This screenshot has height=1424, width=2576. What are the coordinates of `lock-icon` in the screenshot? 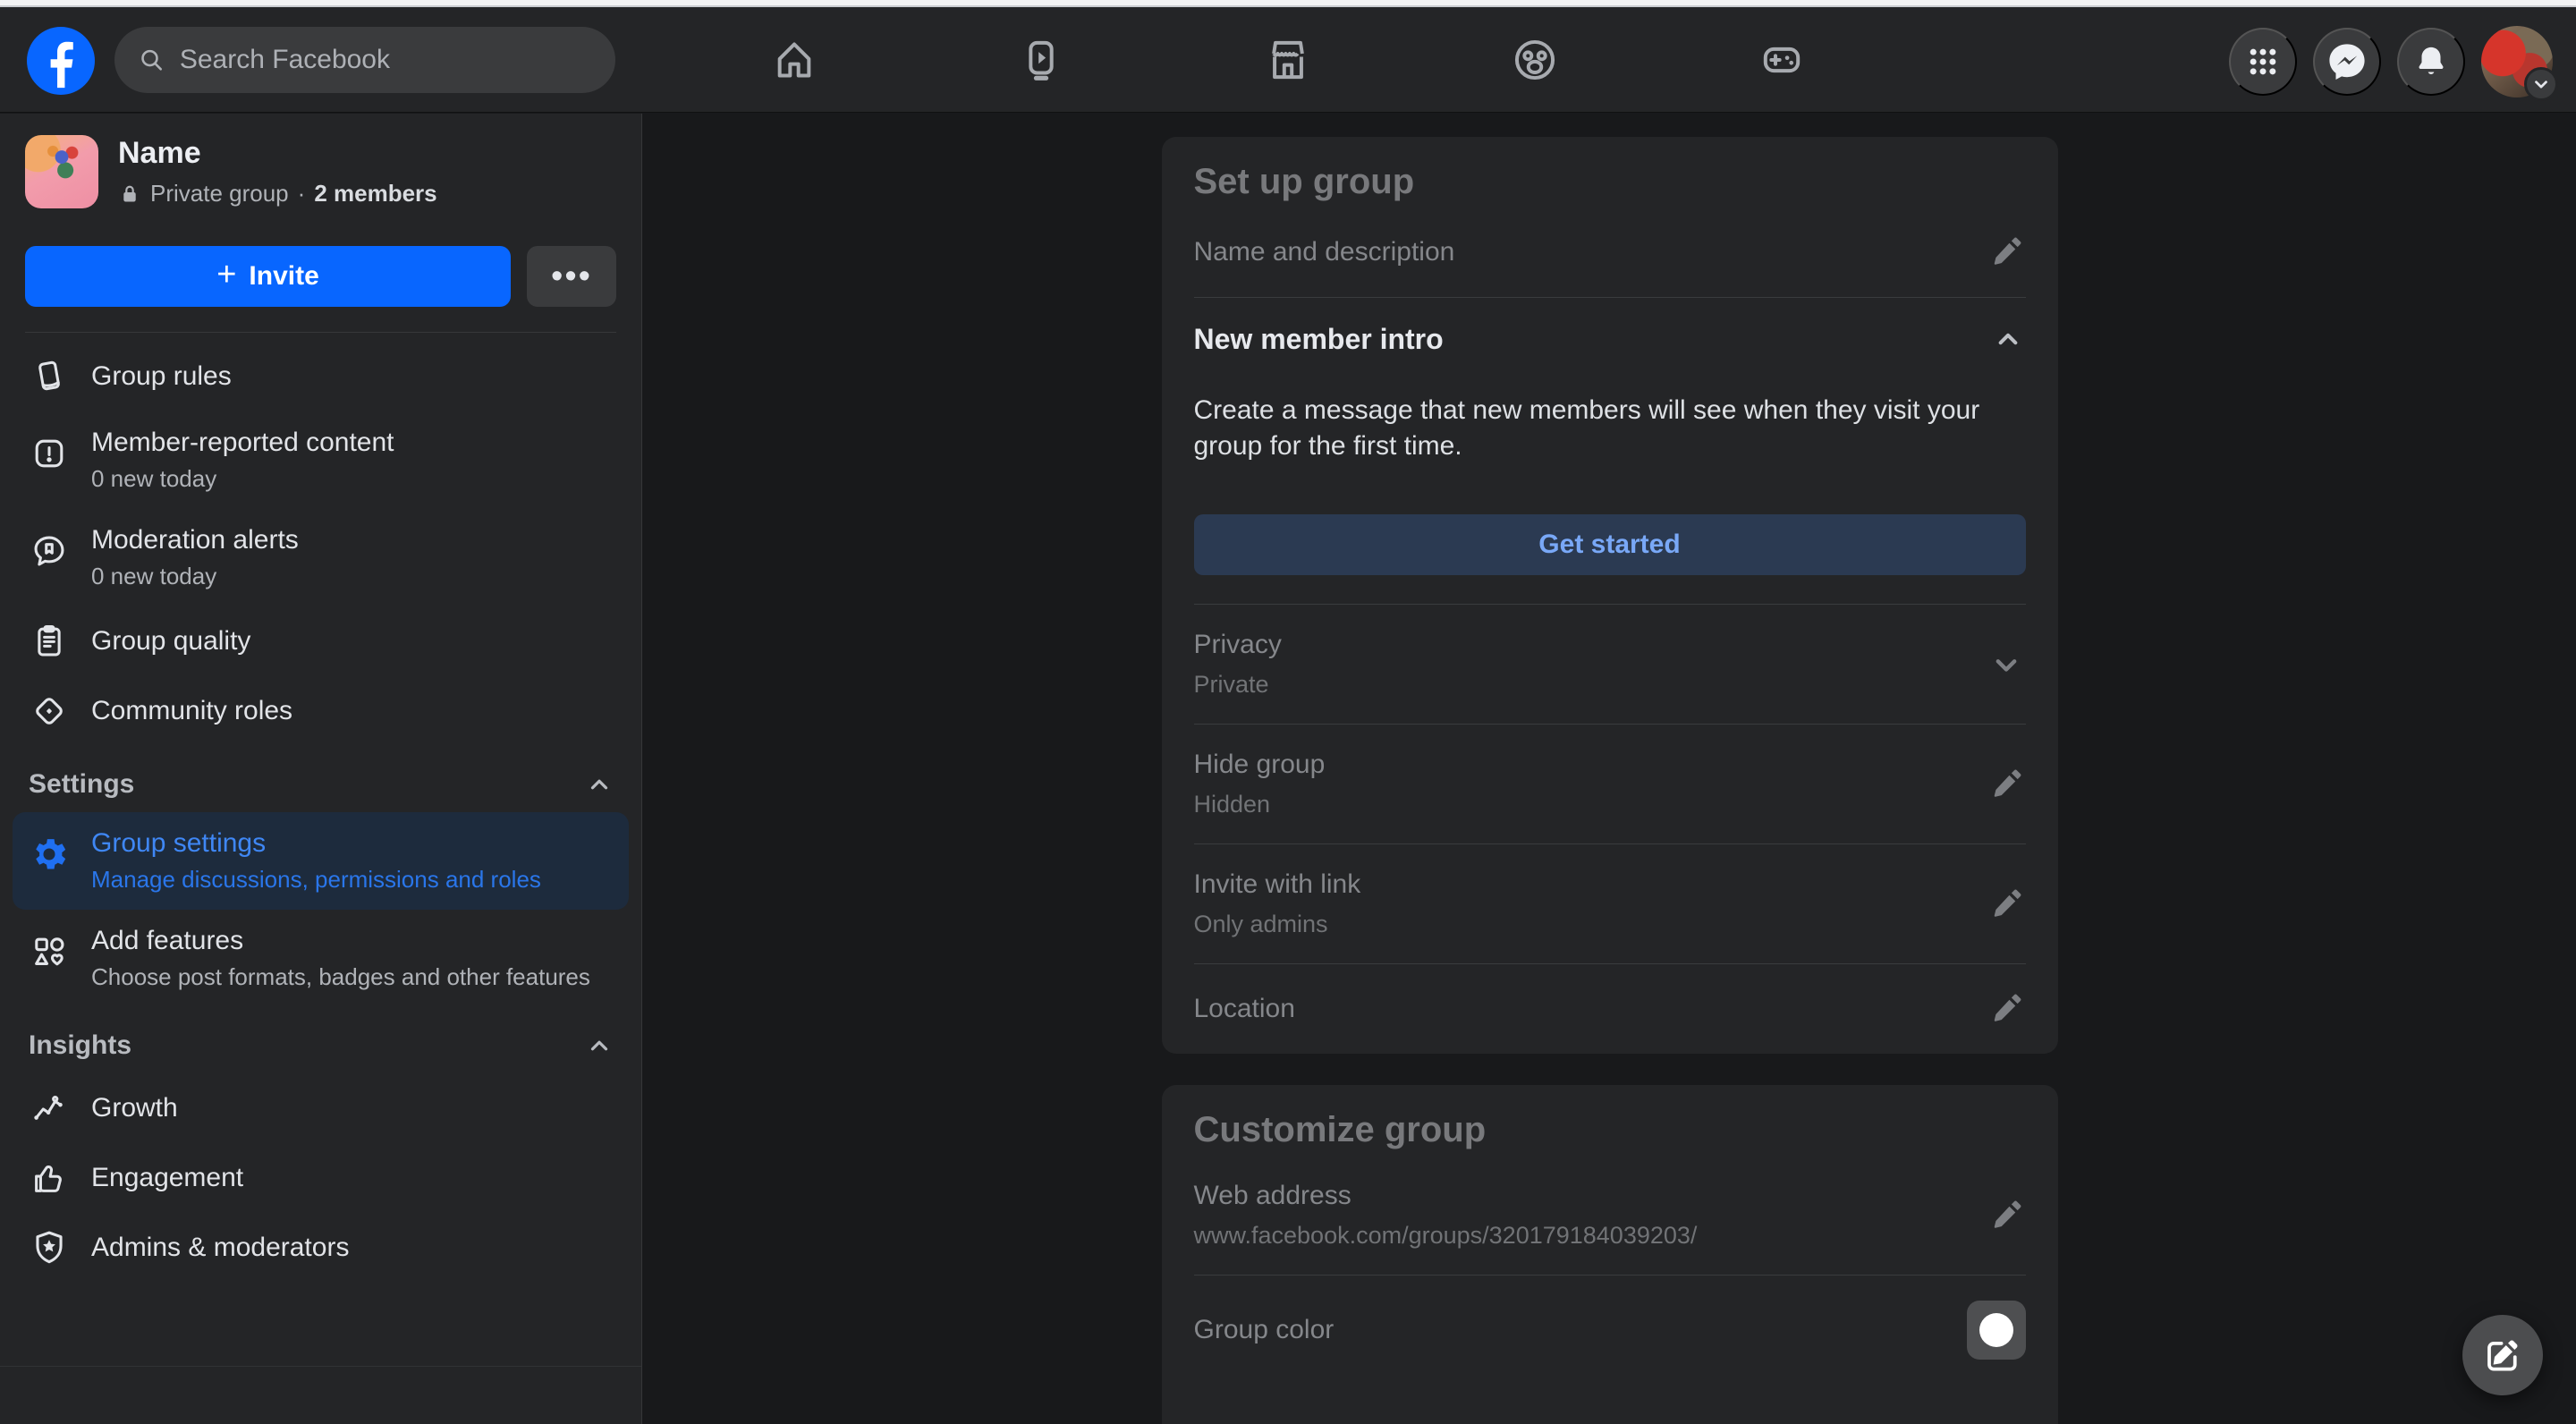 It's located at (129, 193).